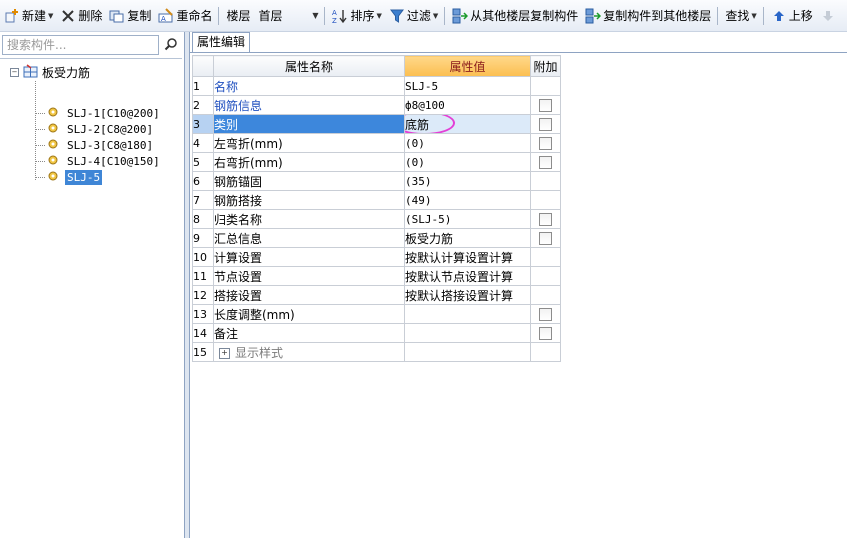  I want to click on property-value: ф8@100, so click(467, 105).